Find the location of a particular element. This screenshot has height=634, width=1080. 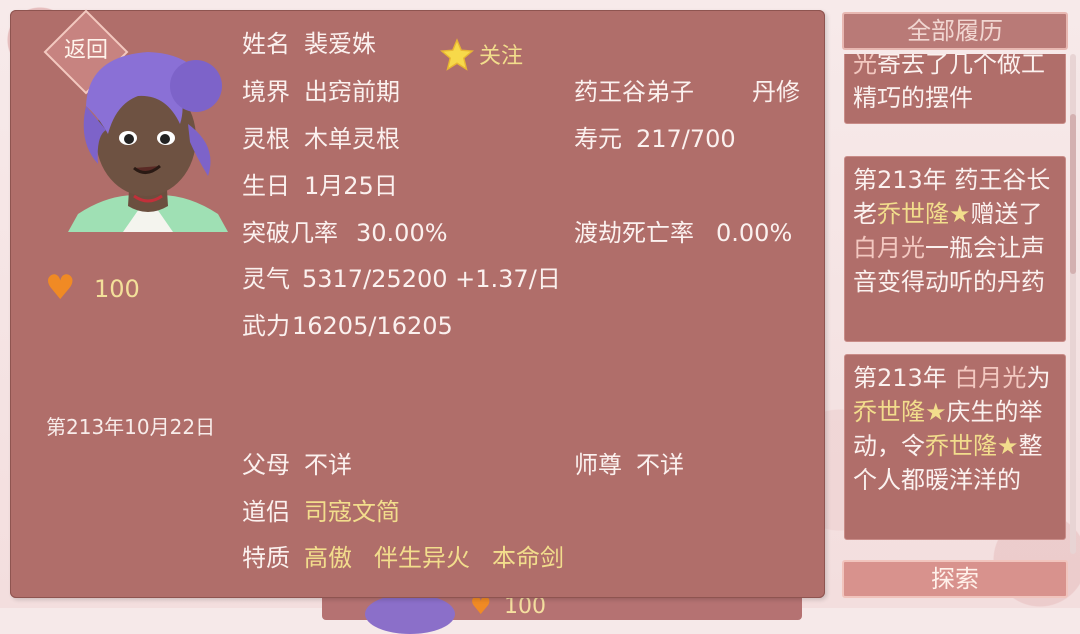

next-character-portrait is located at coordinates (410, 614).